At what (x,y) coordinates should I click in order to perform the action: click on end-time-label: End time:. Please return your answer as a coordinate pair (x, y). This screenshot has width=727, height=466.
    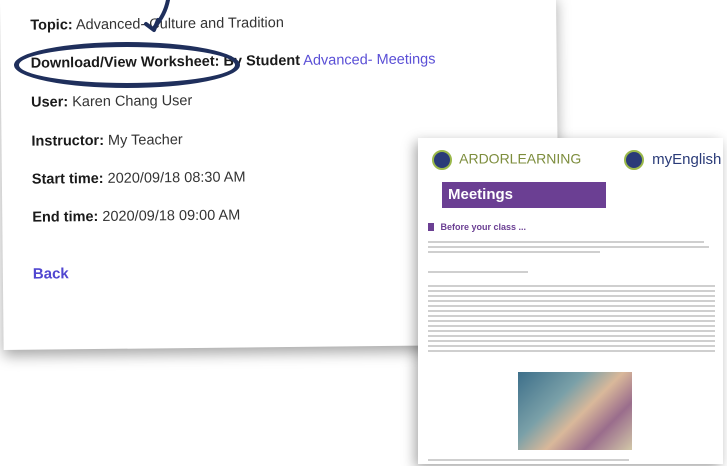
    Looking at the image, I should click on (65, 217).